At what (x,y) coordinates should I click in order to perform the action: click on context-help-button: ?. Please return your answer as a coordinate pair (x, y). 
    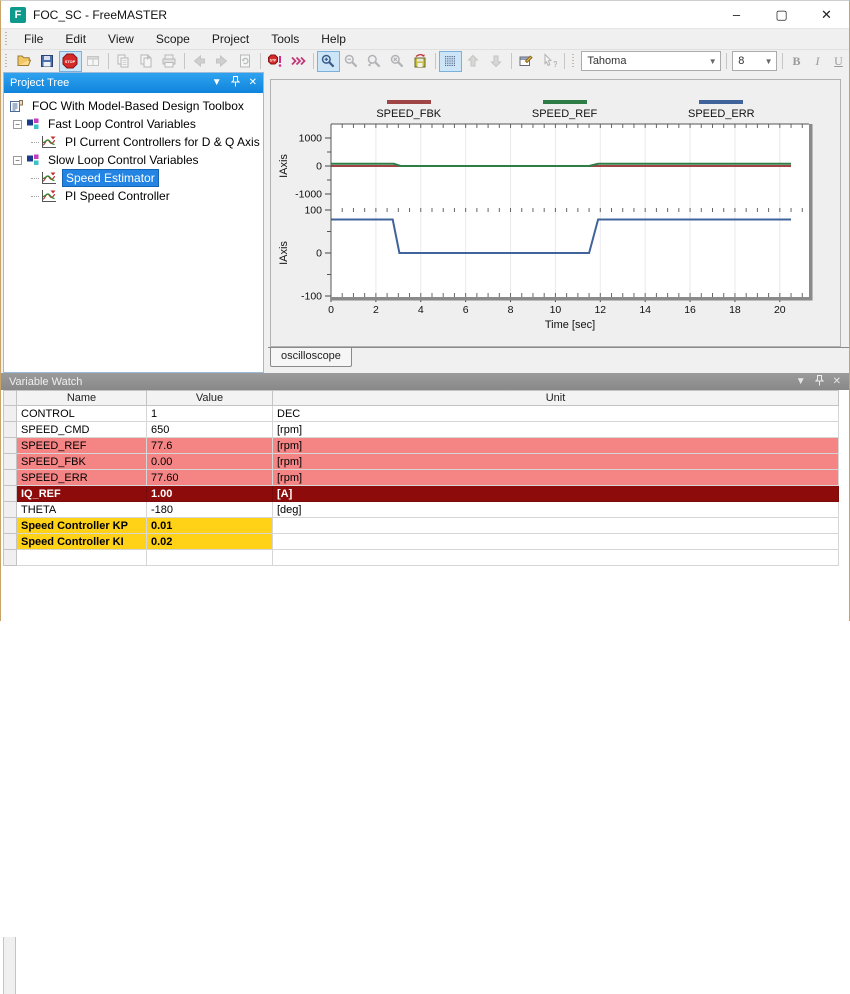
    Looking at the image, I should click on (549, 61).